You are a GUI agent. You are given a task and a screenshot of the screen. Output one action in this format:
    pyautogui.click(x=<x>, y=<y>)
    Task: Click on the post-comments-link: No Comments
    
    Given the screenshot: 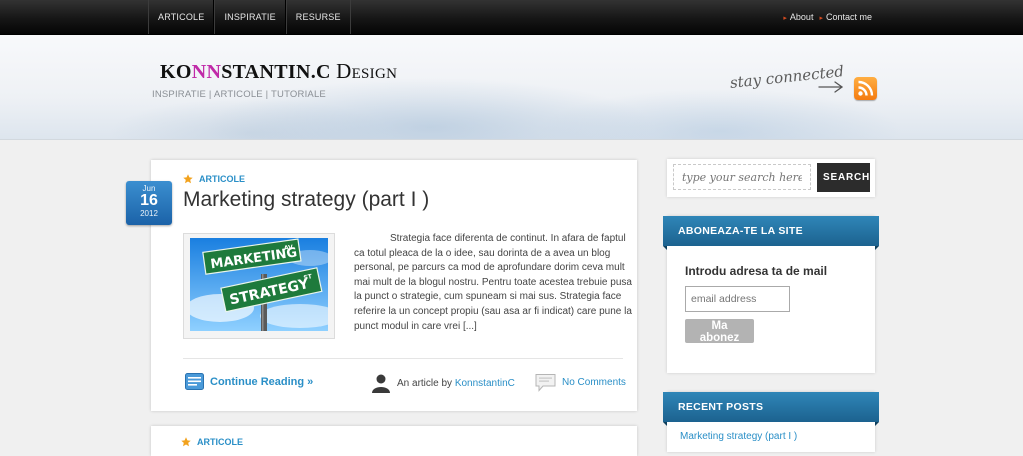 What is the action you would take?
    pyautogui.click(x=580, y=382)
    